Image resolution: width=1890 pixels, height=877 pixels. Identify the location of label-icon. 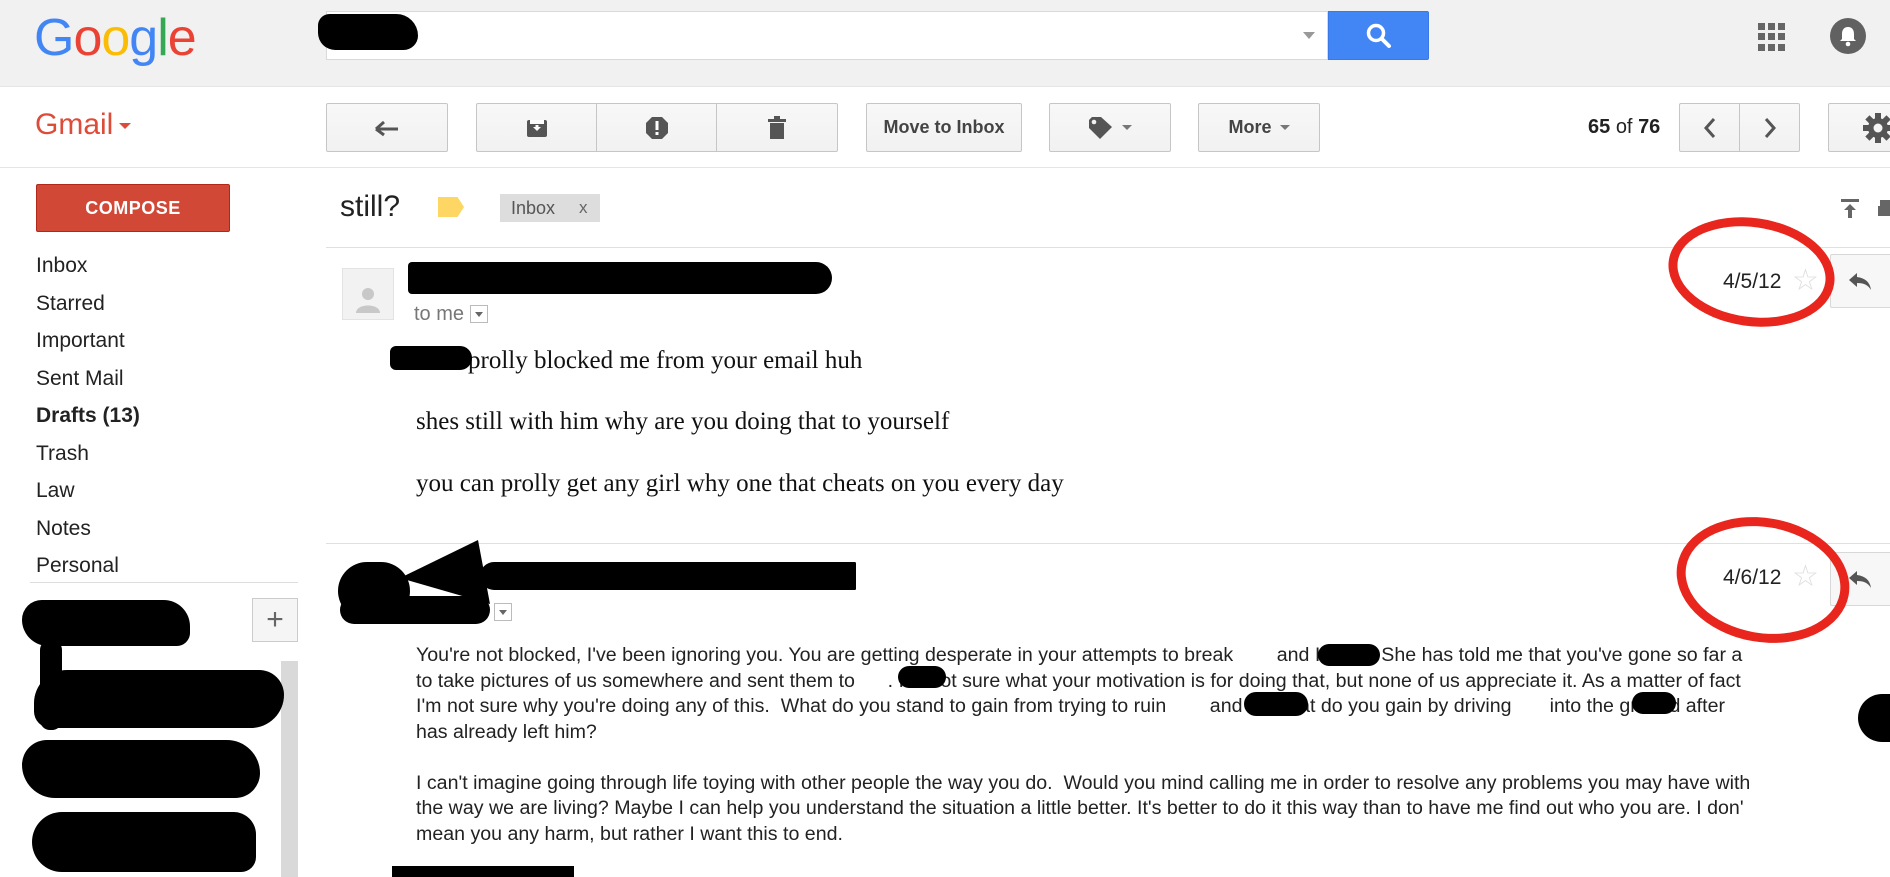
(1100, 127).